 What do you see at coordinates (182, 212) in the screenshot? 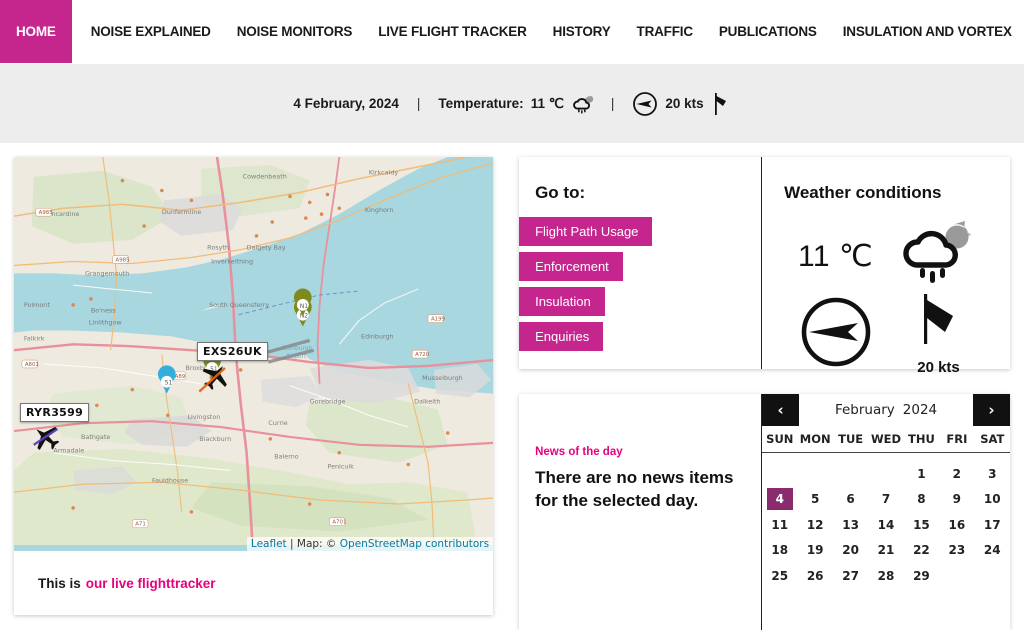
I see `svg-text: Dunfermline` at bounding box center [182, 212].